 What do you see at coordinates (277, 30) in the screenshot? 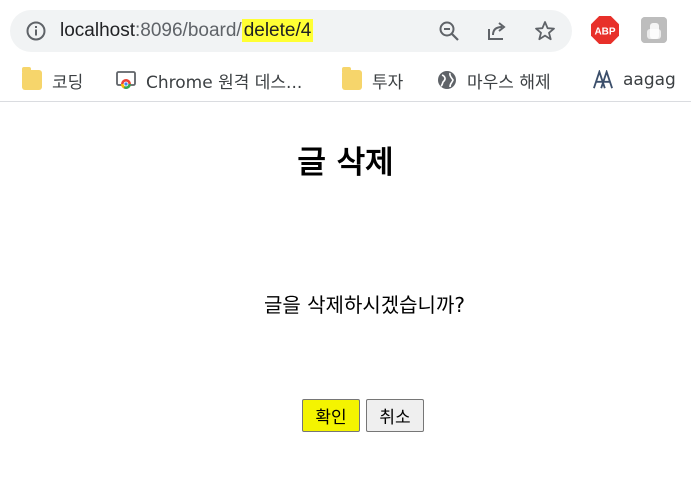
I see `url-highlighted-segment: delete/4` at bounding box center [277, 30].